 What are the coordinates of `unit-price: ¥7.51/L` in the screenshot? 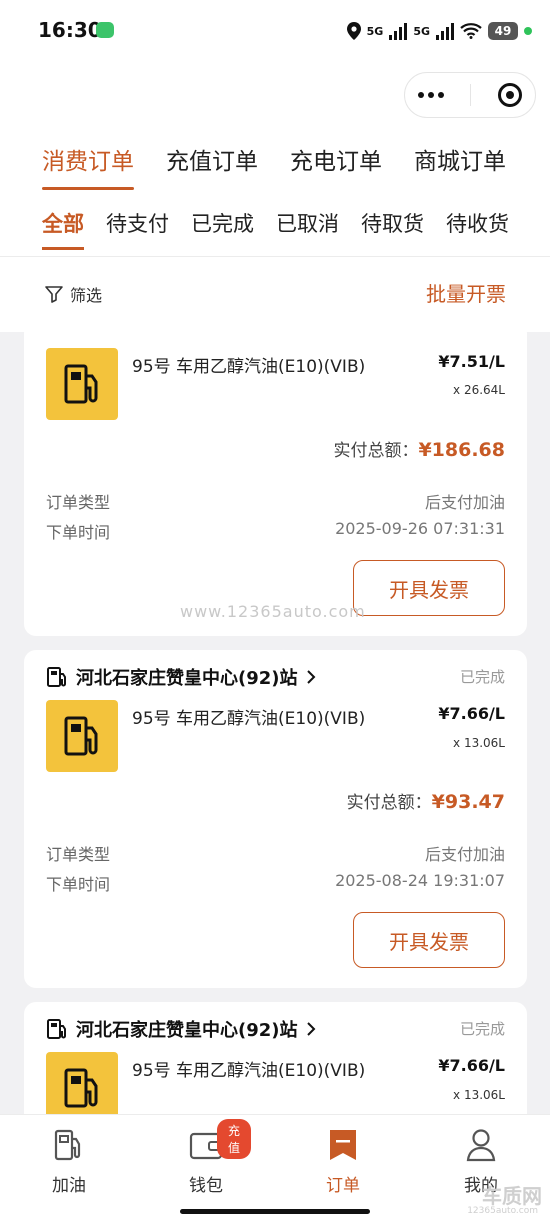 It's located at (471, 361).